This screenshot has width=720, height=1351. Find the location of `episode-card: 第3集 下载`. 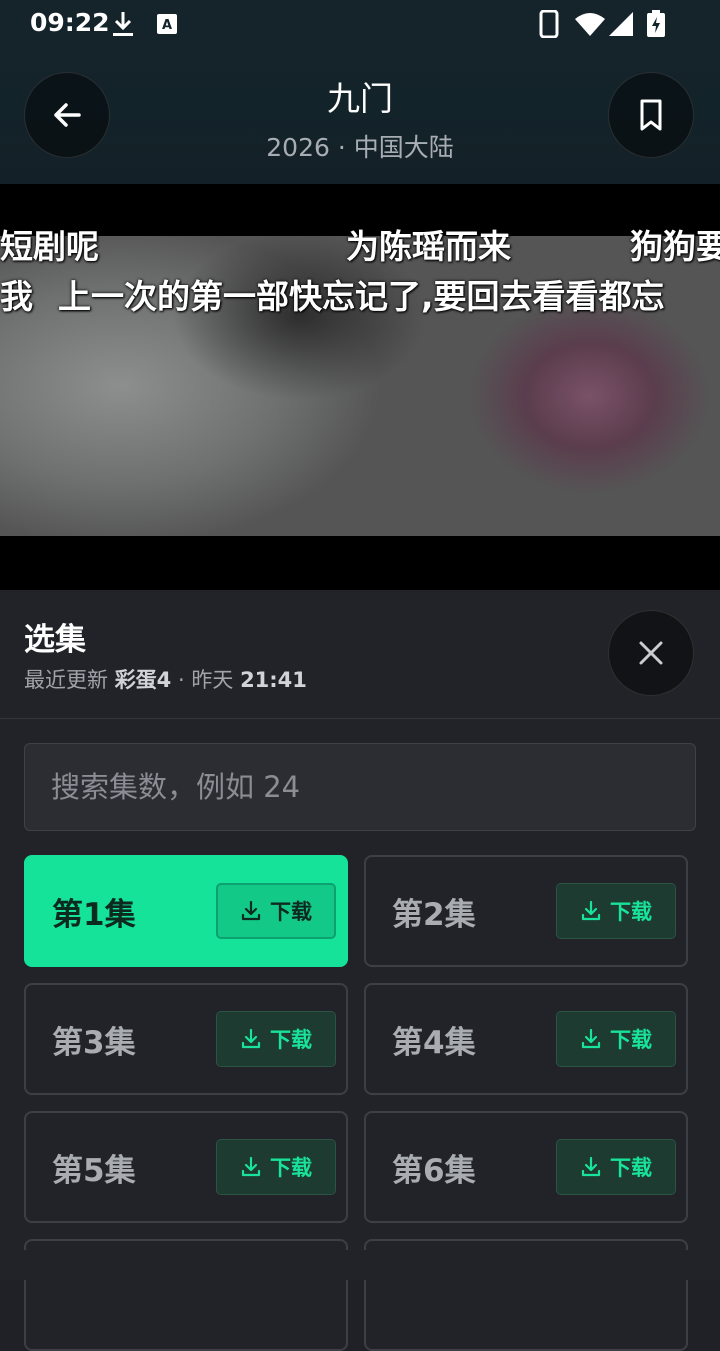

episode-card: 第3集 下载 is located at coordinates (186, 1039).